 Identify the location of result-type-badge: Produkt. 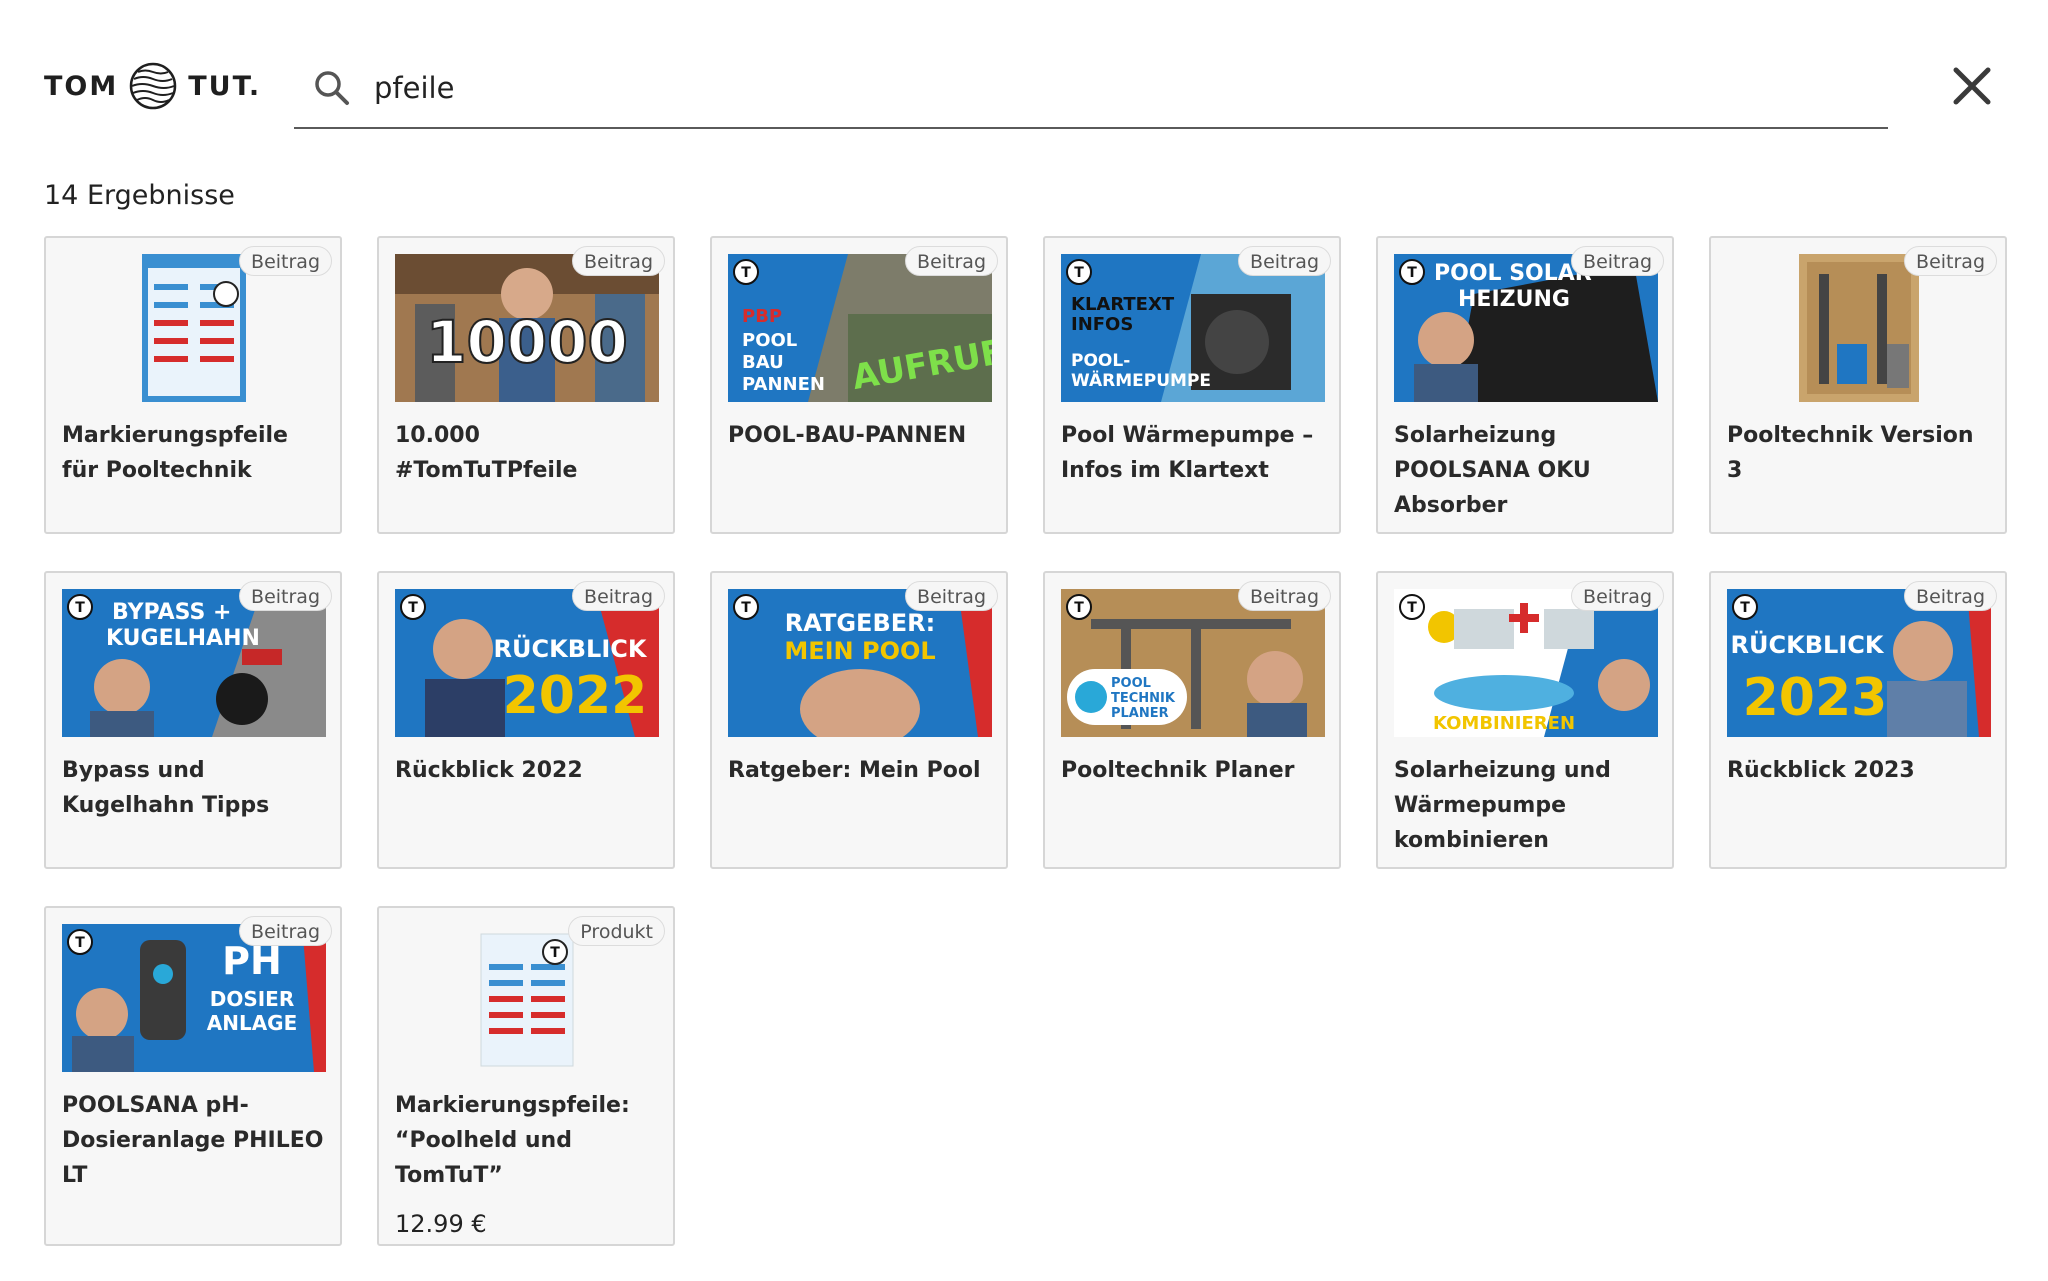
(616, 931).